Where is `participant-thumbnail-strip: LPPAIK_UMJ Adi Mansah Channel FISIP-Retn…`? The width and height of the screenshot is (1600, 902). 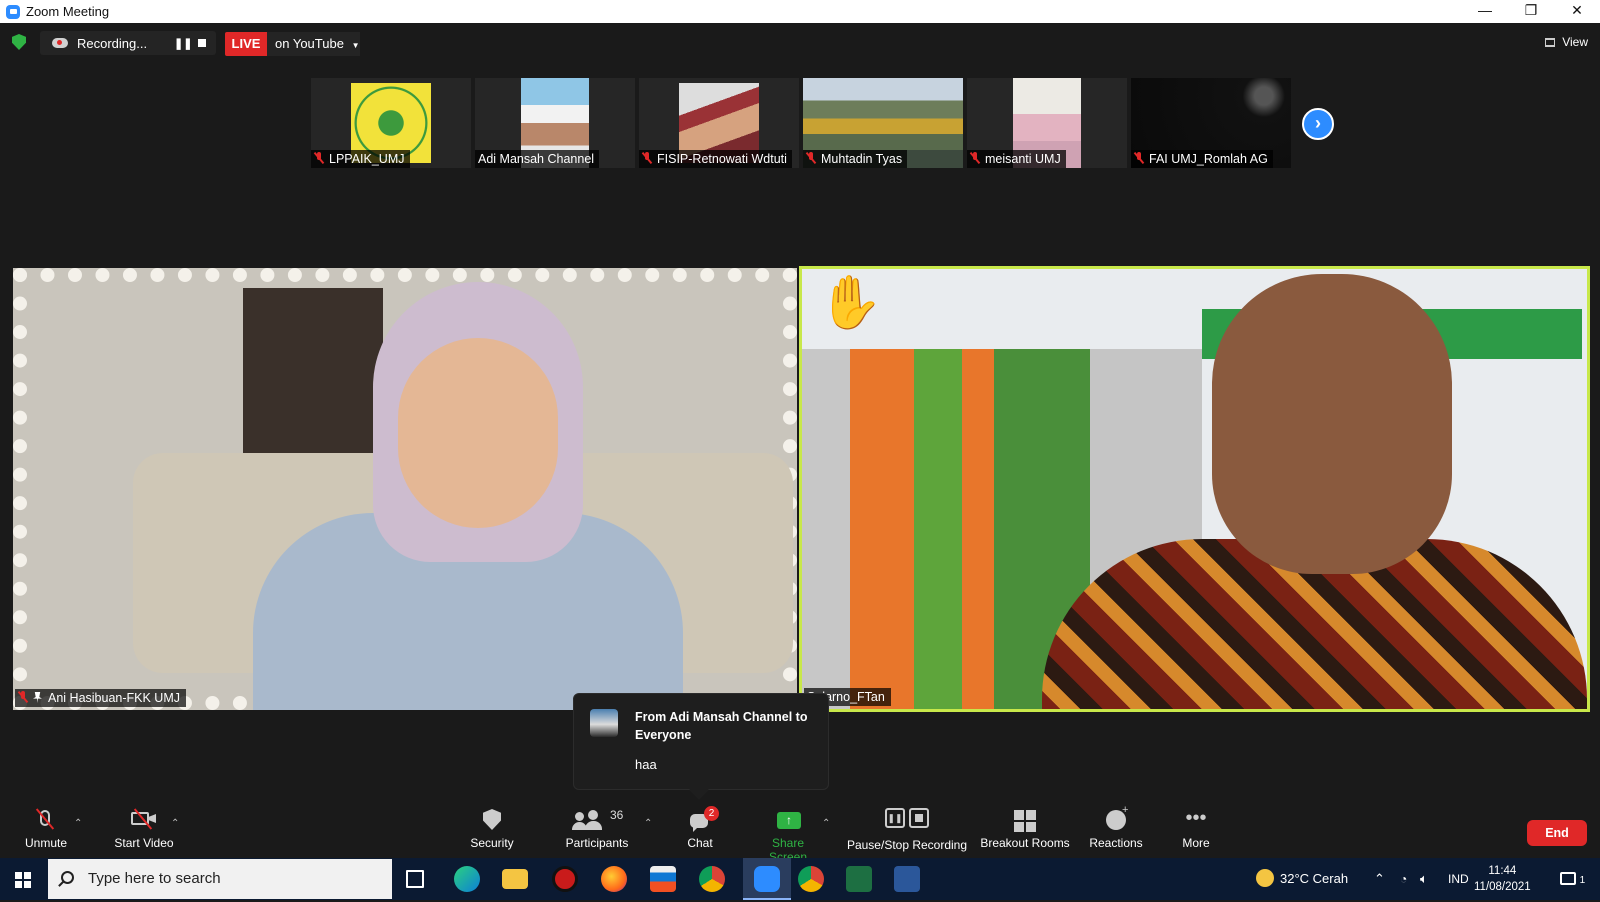 participant-thumbnail-strip: LPPAIK_UMJ Adi Mansah Channel FISIP-Retn… is located at coordinates (801, 123).